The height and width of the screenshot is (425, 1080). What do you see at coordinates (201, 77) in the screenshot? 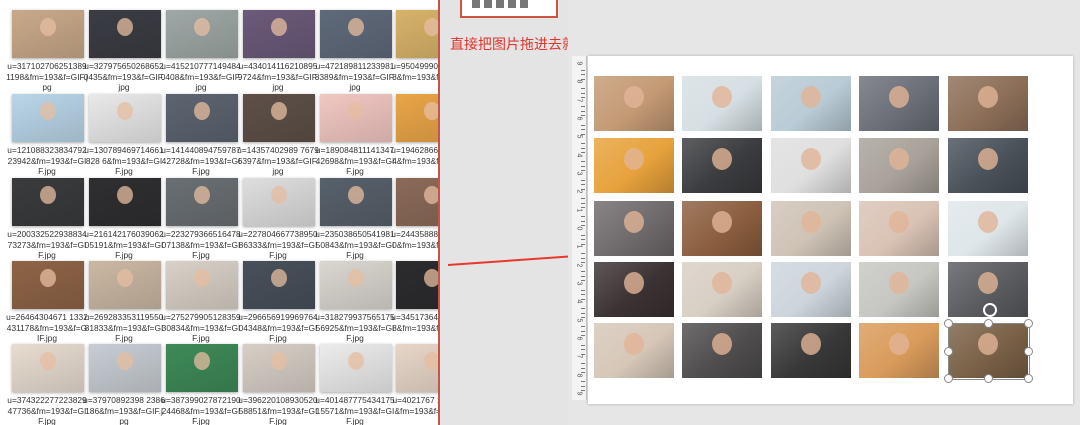
I see `file-name: u=4152107771494840408&fm=193&f=GIF.jpg` at bounding box center [201, 77].